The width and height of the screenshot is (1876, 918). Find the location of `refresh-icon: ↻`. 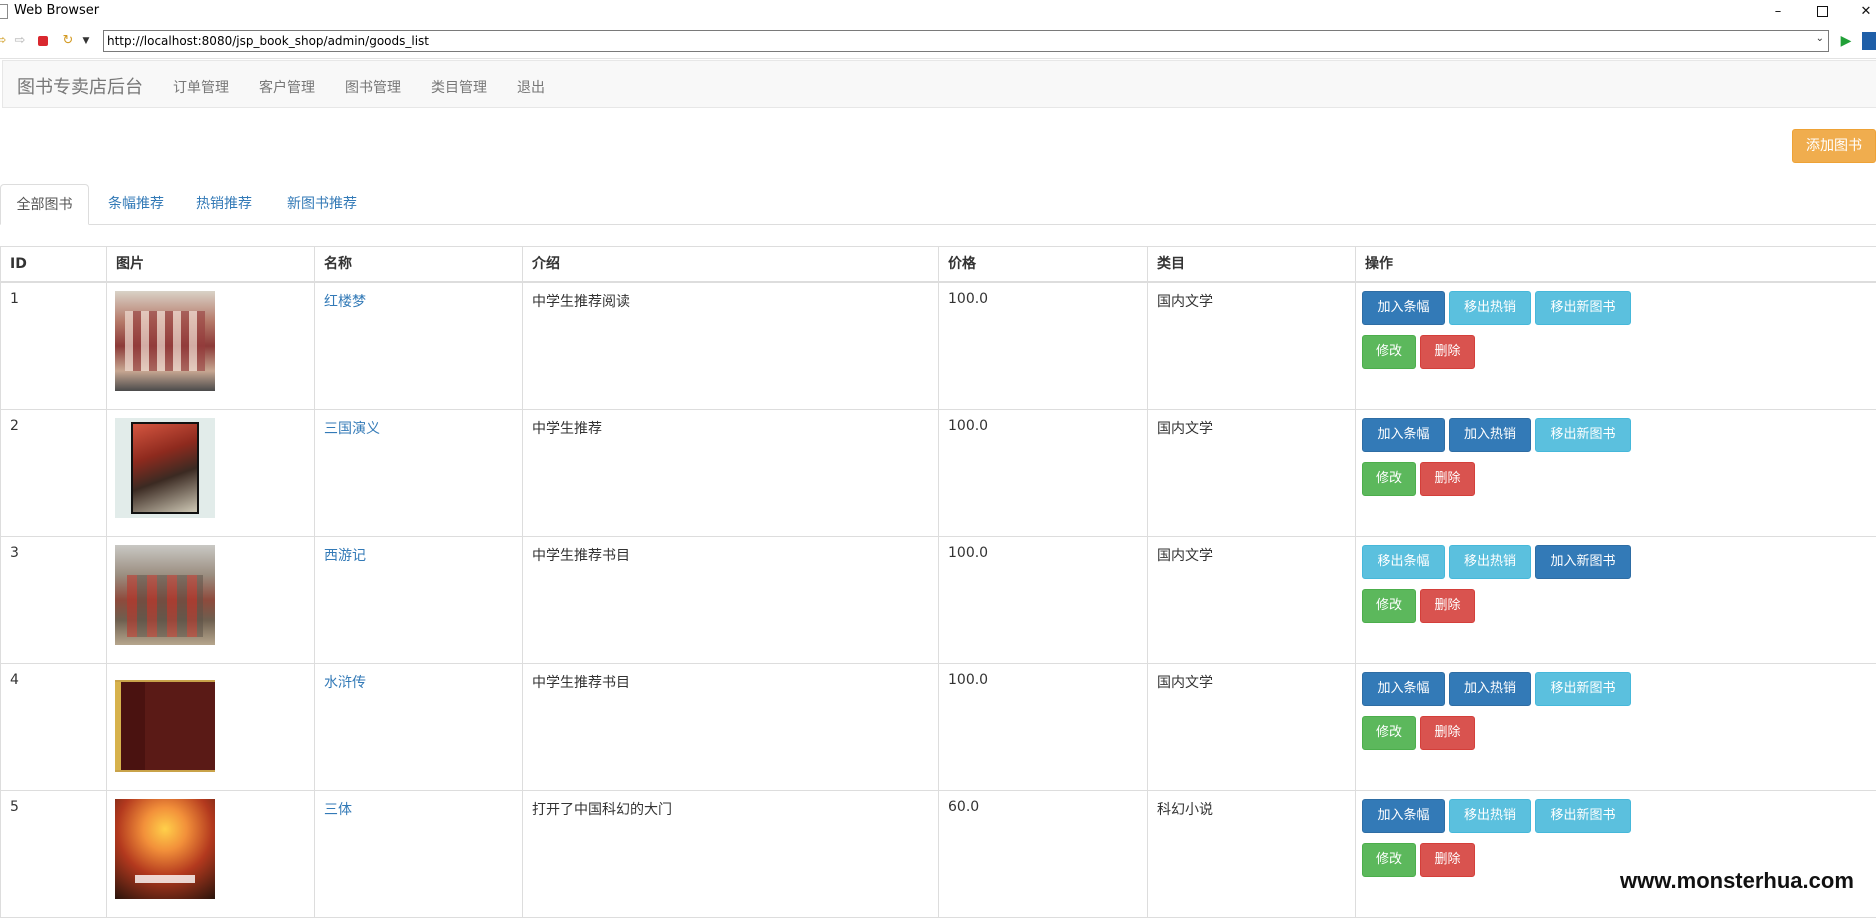

refresh-icon: ↻ is located at coordinates (68, 41).